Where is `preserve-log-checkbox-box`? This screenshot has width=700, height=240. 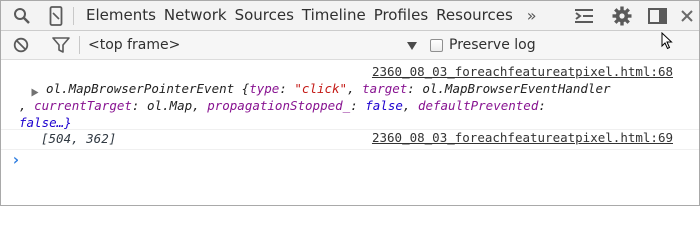 preserve-log-checkbox-box is located at coordinates (436, 45).